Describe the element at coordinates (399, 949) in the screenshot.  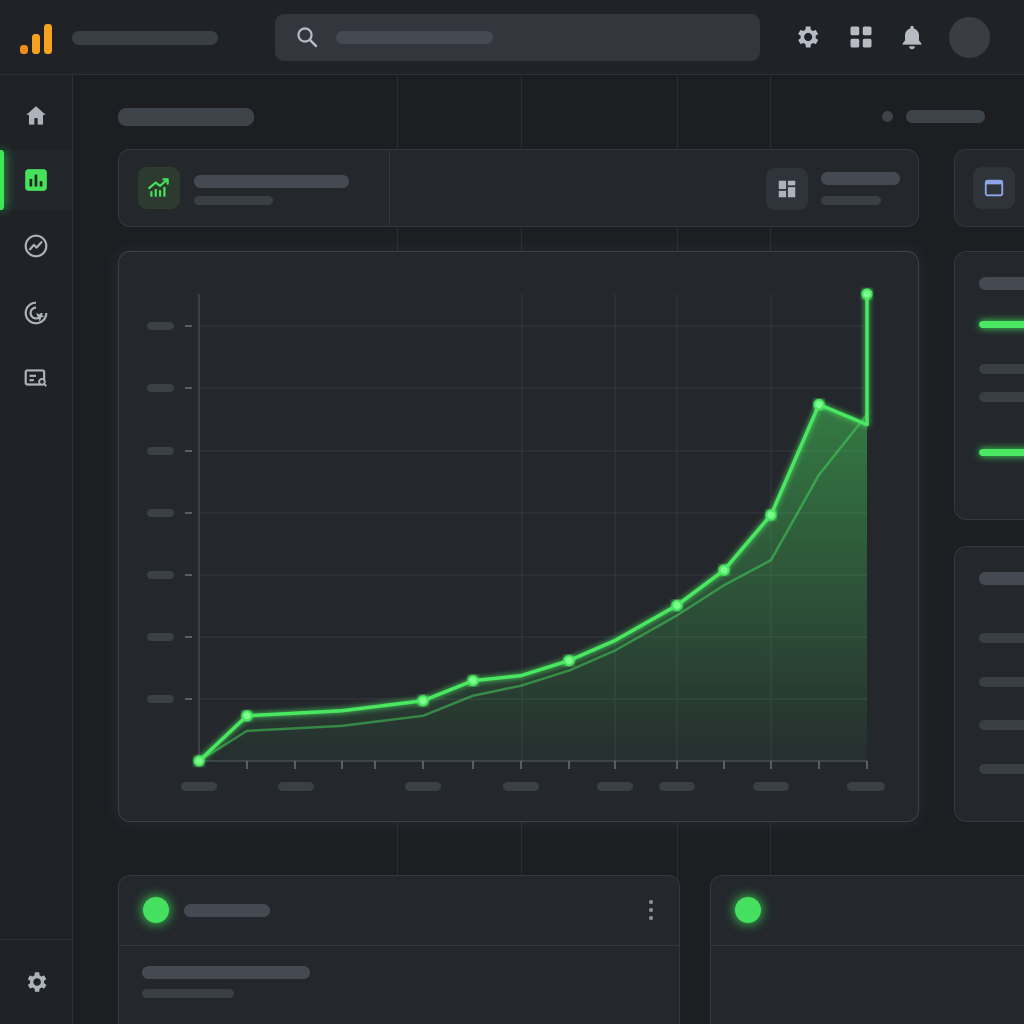
I see `bottom-card-left` at that location.